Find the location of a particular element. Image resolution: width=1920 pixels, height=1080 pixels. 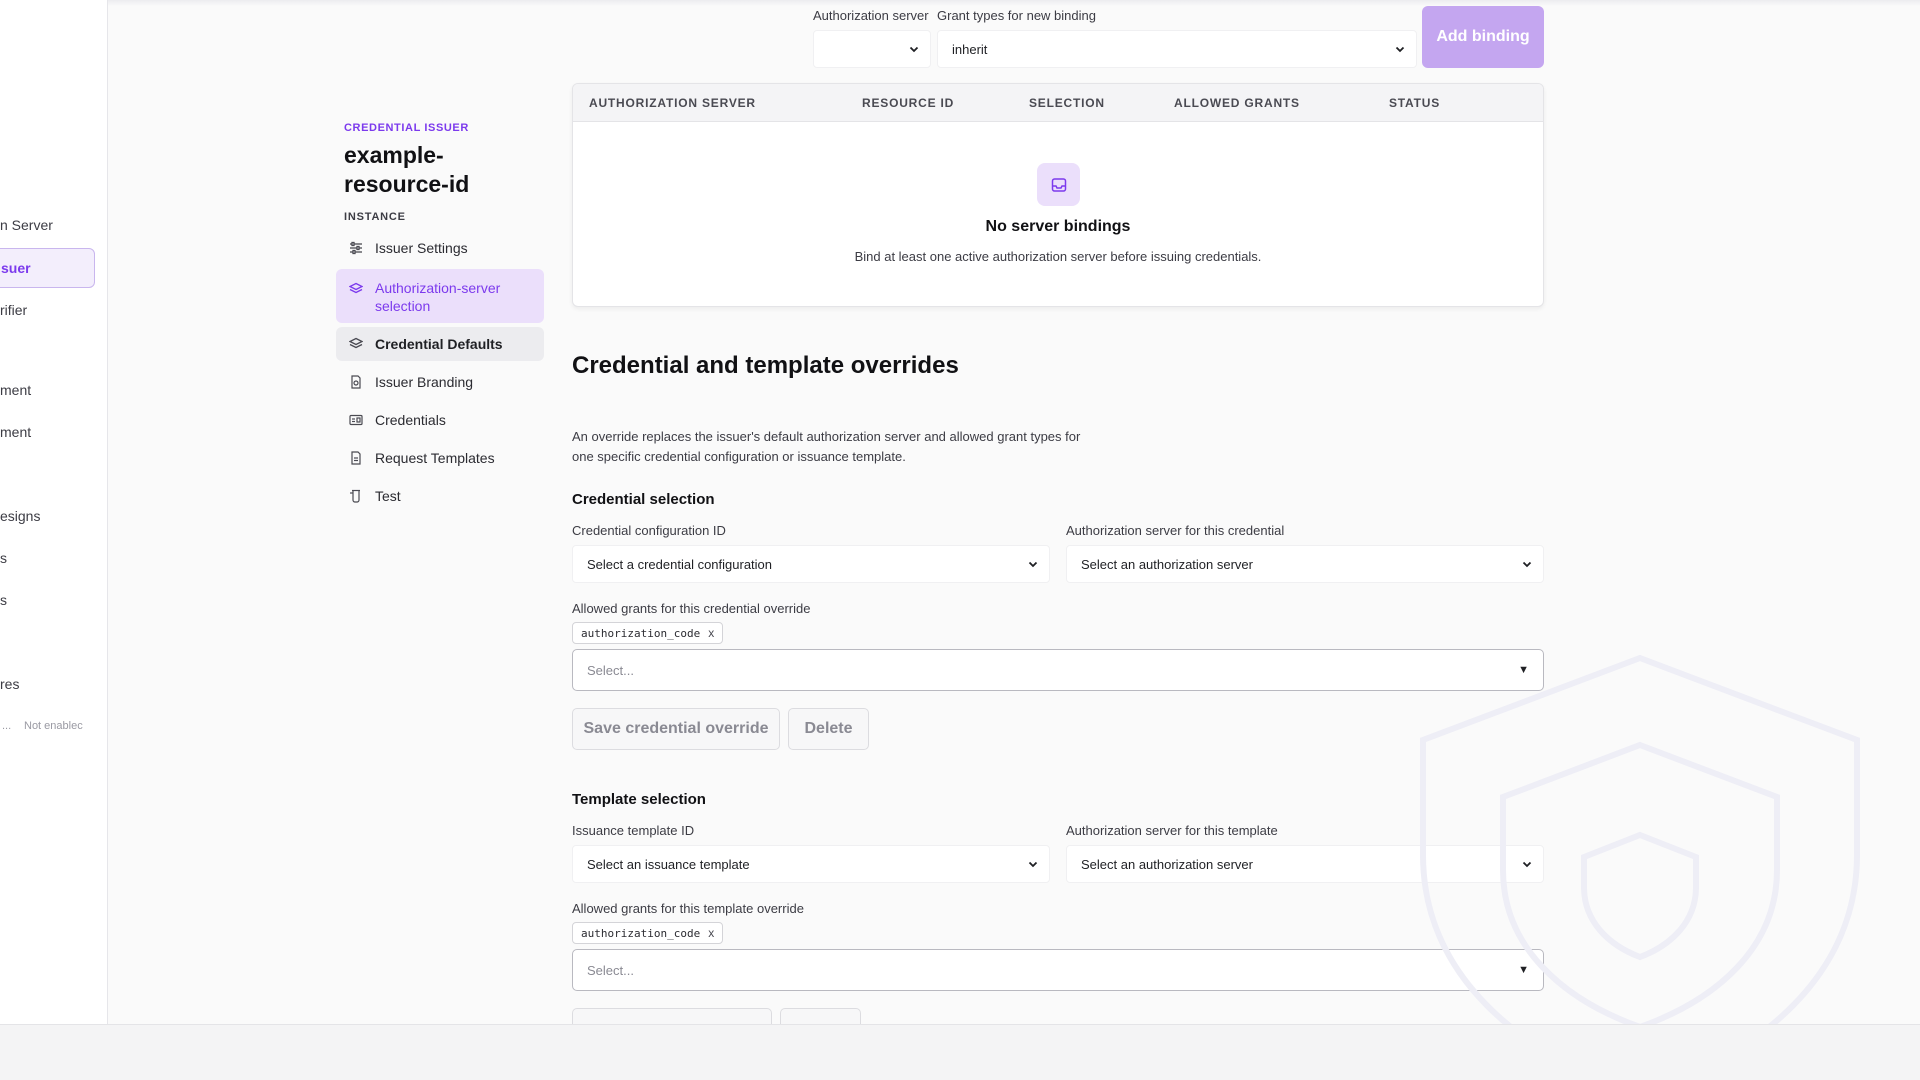

credential-selection-heading: Credential selection is located at coordinates (643, 499).